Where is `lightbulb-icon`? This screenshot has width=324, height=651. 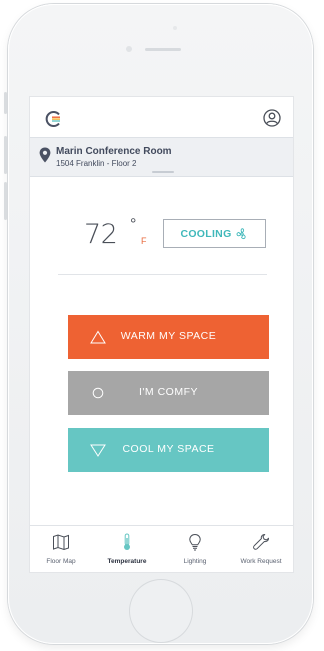 lightbulb-icon is located at coordinates (195, 542).